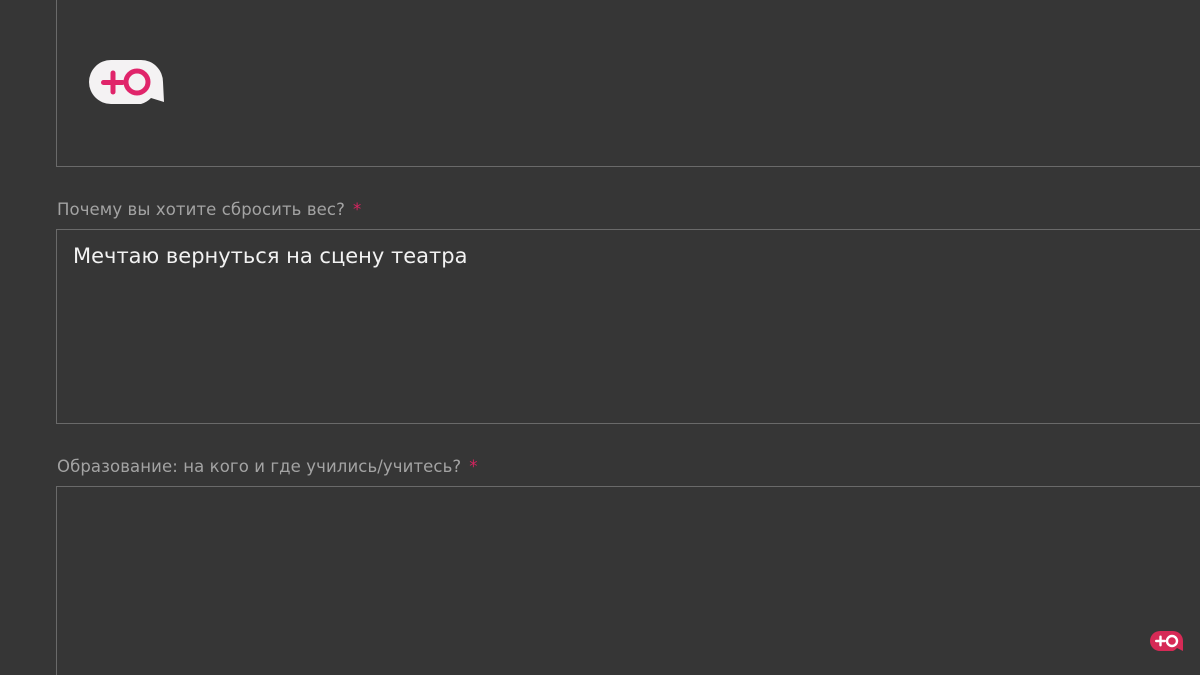 The width and height of the screenshot is (1200, 675). What do you see at coordinates (1166, 641) in the screenshot?
I see `plus-o-watermark-icon` at bounding box center [1166, 641].